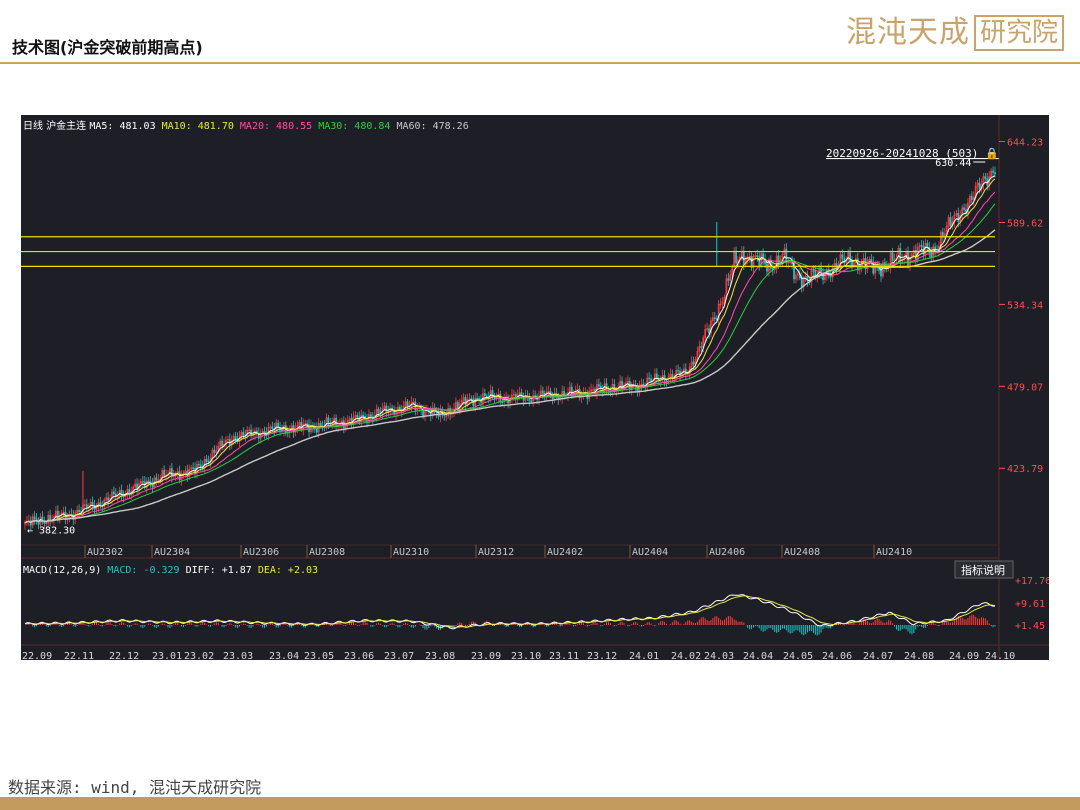 The height and width of the screenshot is (810, 1080). Describe the element at coordinates (565, 552) in the screenshot. I see `contract-label: AU2402` at that location.